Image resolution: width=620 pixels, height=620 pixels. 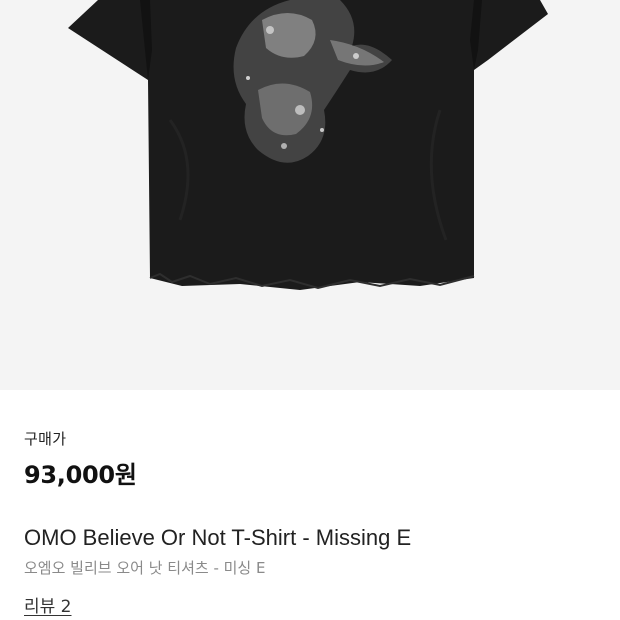 I want to click on review-link: 리뷰 2, so click(x=48, y=604).